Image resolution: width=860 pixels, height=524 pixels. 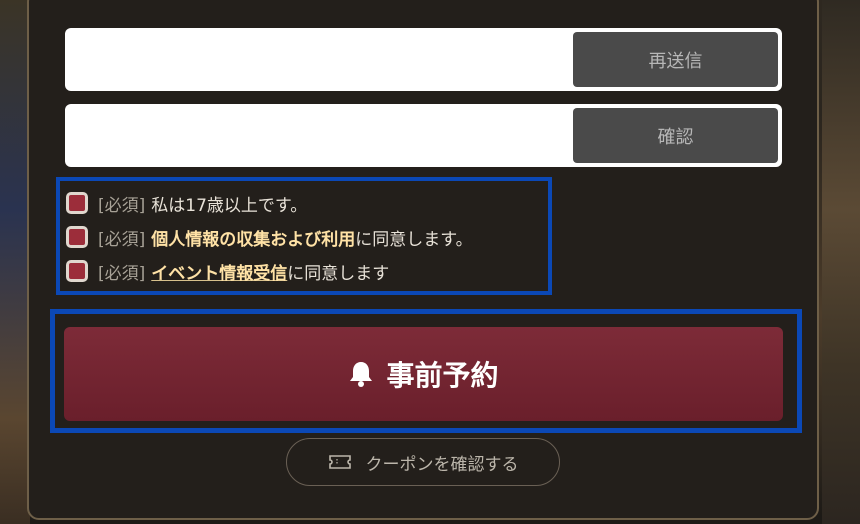 I want to click on pre-register-label: 事前予約, so click(x=442, y=375).